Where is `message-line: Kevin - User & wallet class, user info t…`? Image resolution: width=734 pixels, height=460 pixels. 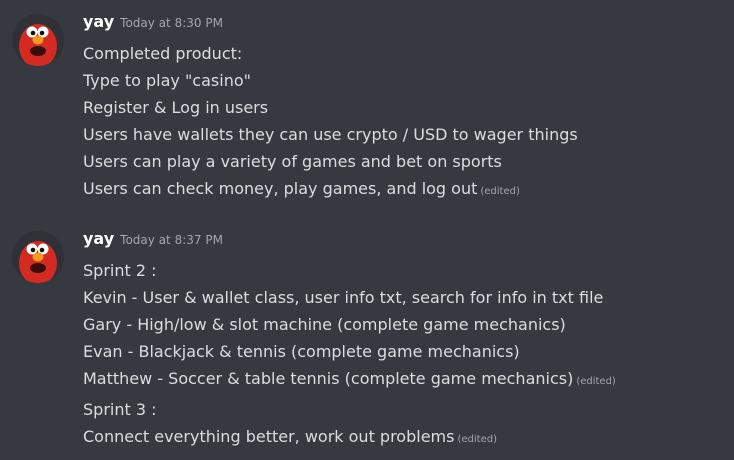 message-line: Kevin - User & wallet class, user info t… is located at coordinates (343, 297).